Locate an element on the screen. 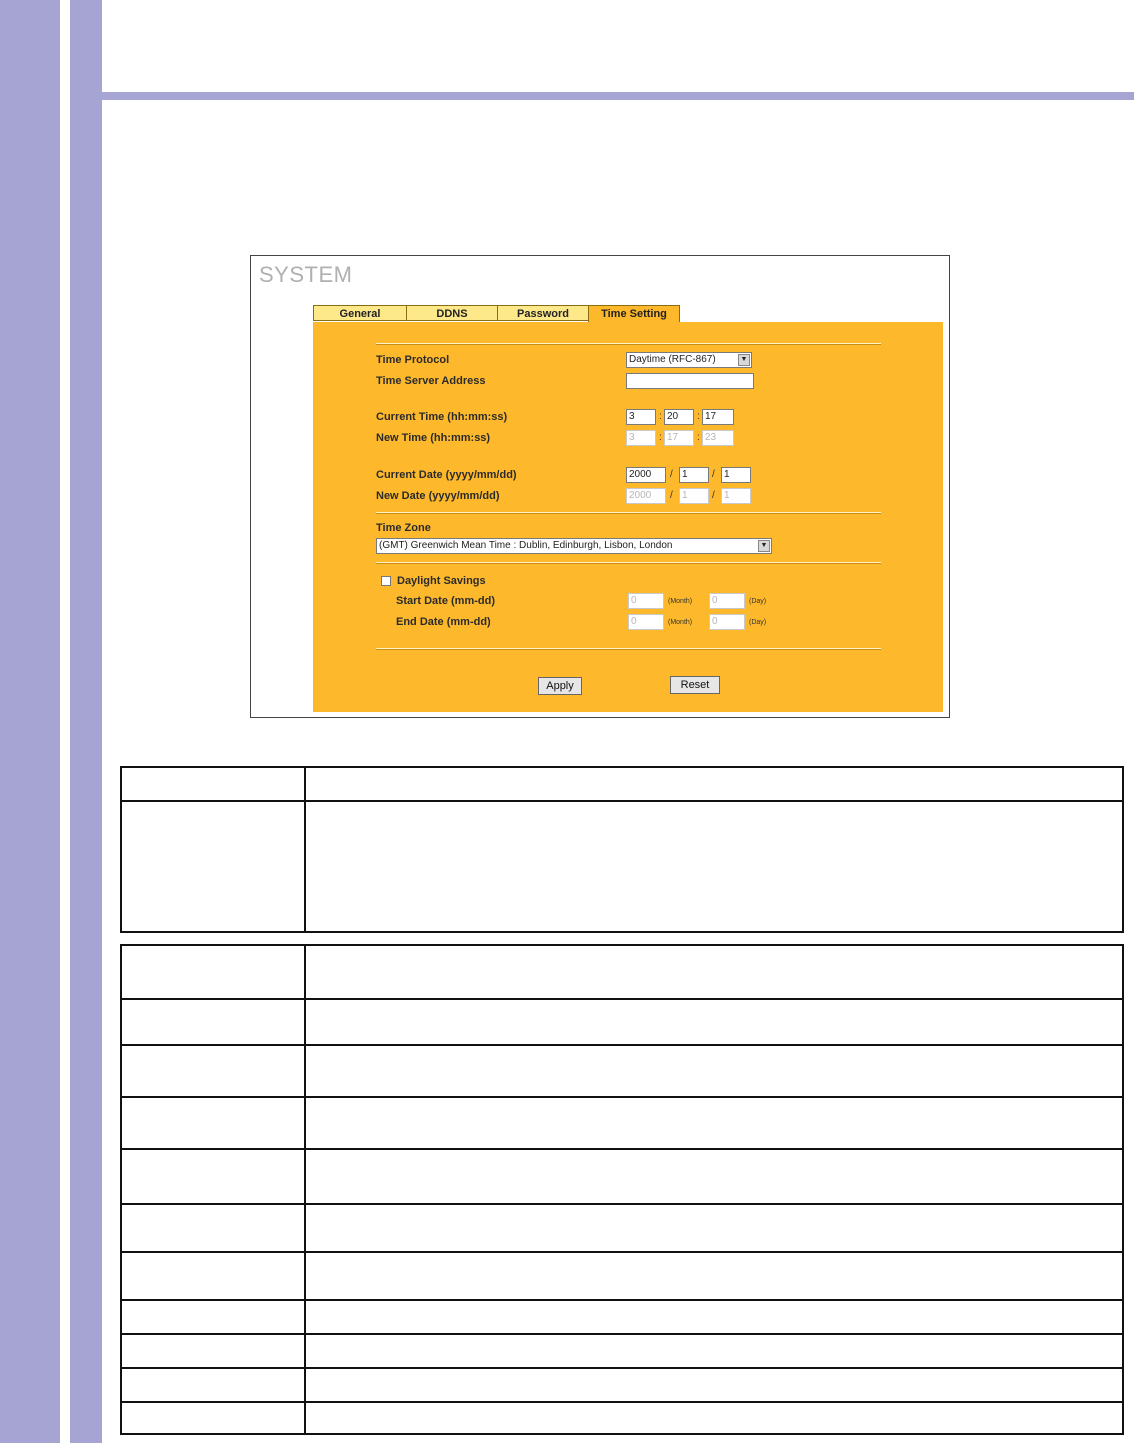 Image resolution: width=1134 pixels, height=1443 pixels. daylight-savings-label: Daylight Savings is located at coordinates (441, 581).